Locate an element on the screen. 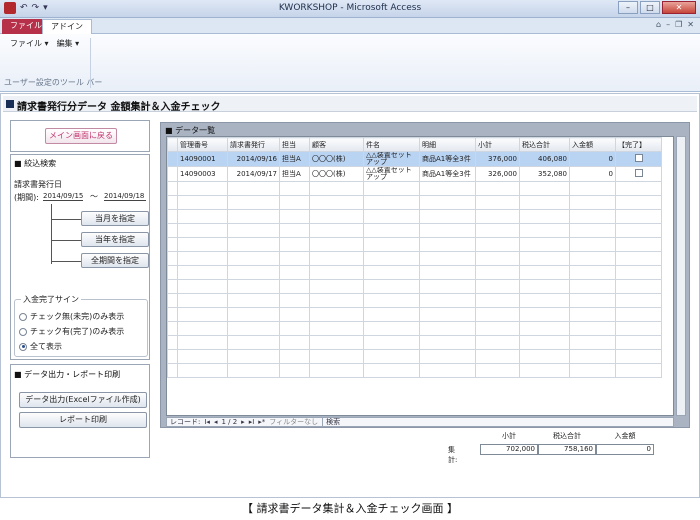 This screenshot has height=520, width=700. date-to-field: 2014/09/18 is located at coordinates (125, 196).